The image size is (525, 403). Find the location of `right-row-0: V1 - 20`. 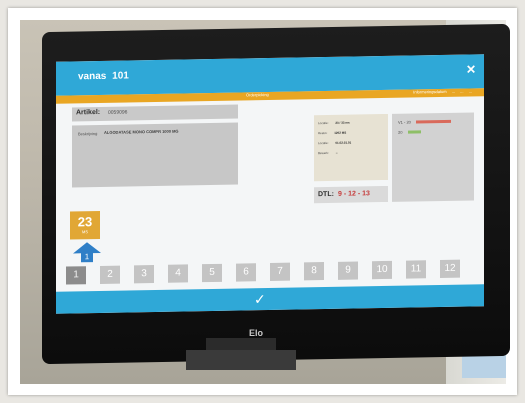

right-row-0: V1 - 20 is located at coordinates (425, 122).